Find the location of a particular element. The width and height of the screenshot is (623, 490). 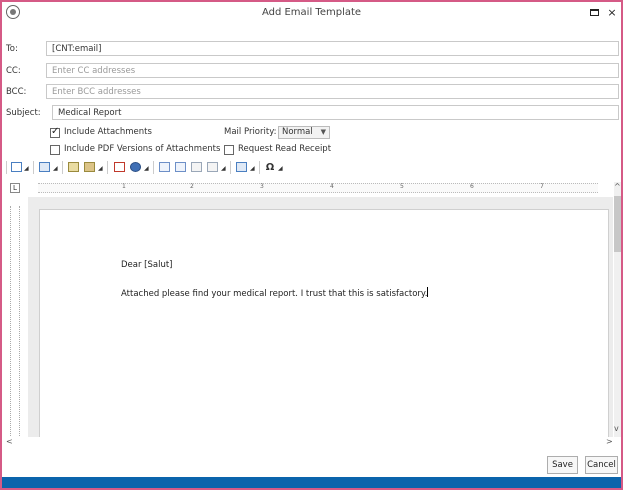

scroll-right-icon: > is located at coordinates (609, 441).